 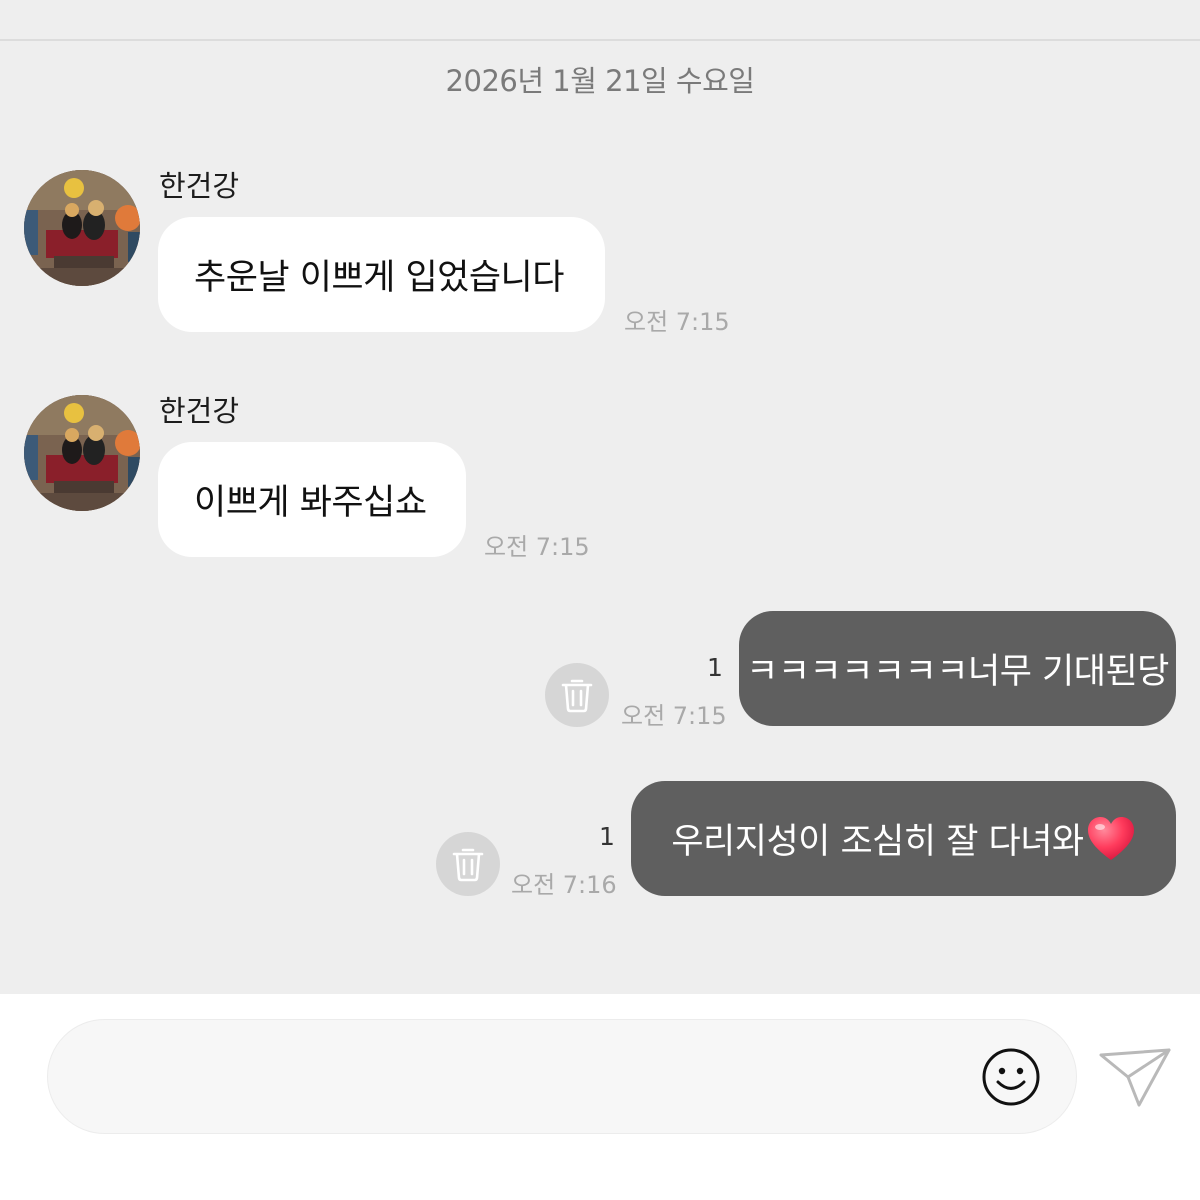 I want to click on outgoing-message-bubble: 우리지성이 조심히 잘 다녀와, so click(x=903, y=838).